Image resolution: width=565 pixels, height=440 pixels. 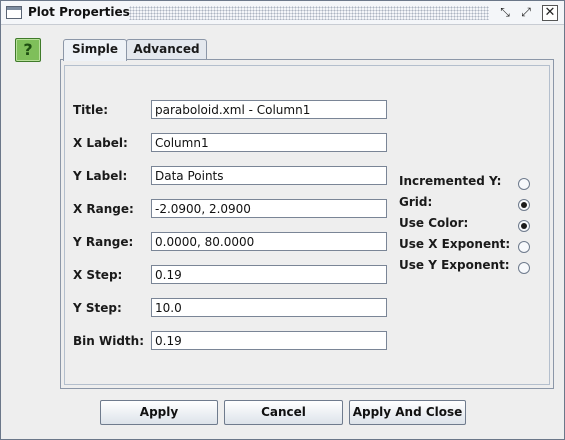 What do you see at coordinates (98, 275) in the screenshot?
I see `x-step-label: X Step:` at bounding box center [98, 275].